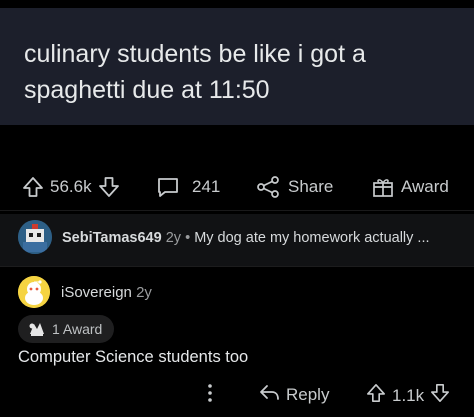 This screenshot has height=417, width=474. I want to click on comments-button: 241, so click(188, 187).